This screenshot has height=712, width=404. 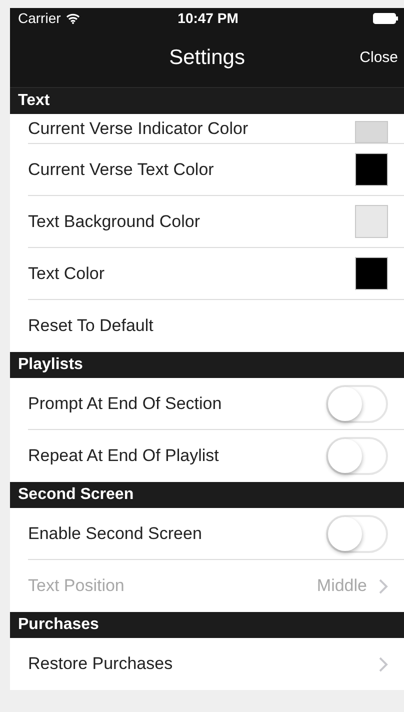 I want to click on row-label: Restore Purchases, so click(x=101, y=664).